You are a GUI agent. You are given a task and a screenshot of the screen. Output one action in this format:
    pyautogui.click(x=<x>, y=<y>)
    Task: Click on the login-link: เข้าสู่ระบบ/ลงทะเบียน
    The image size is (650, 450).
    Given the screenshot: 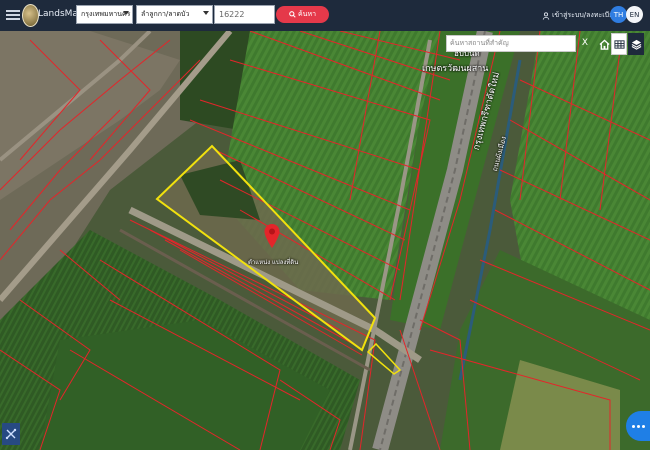 What is the action you would take?
    pyautogui.click(x=580, y=15)
    